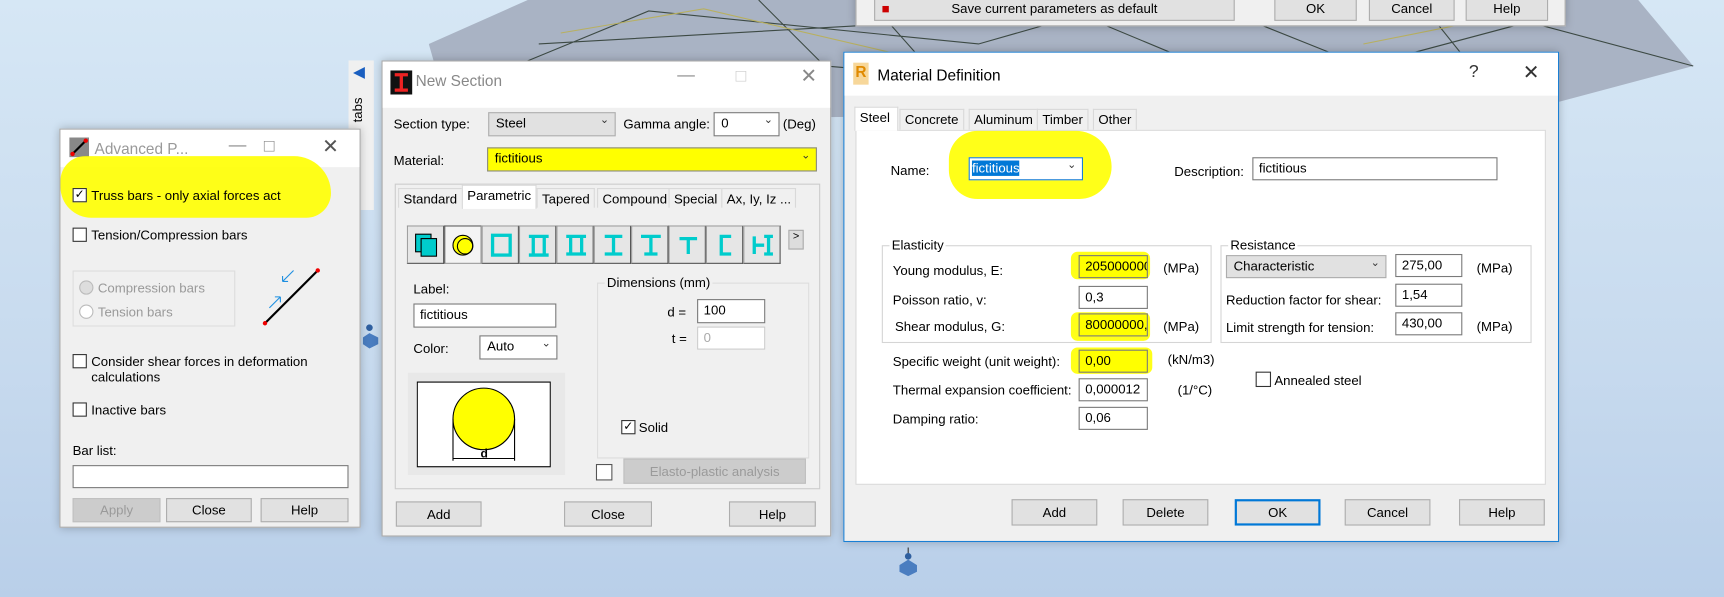  Describe the element at coordinates (628, 427) in the screenshot. I see `solid-checkbox: ✓` at that location.